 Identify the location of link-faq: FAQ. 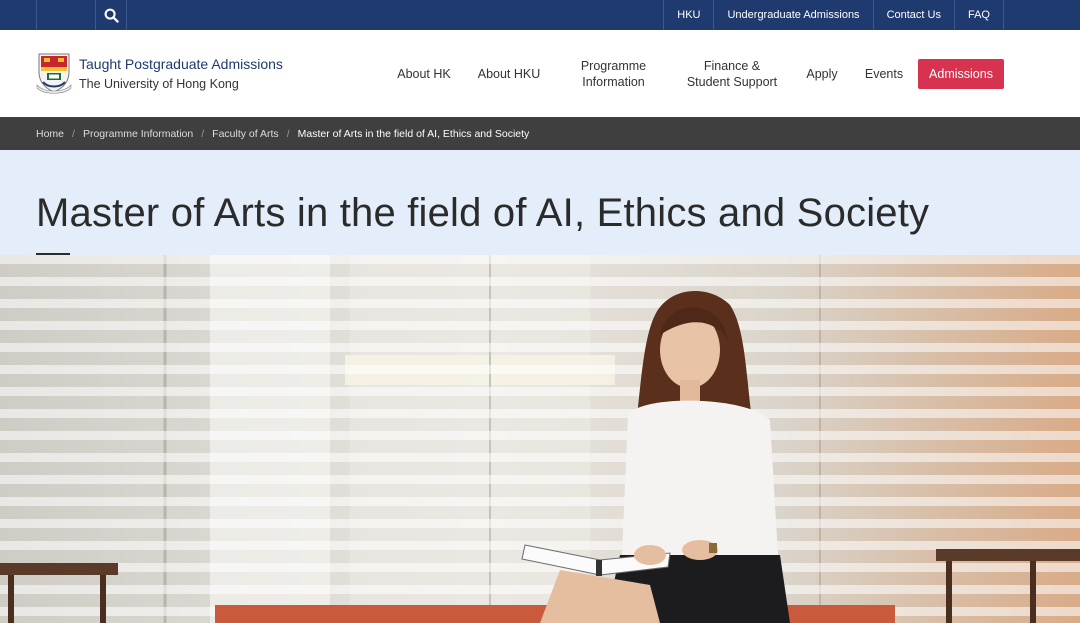
(978, 15).